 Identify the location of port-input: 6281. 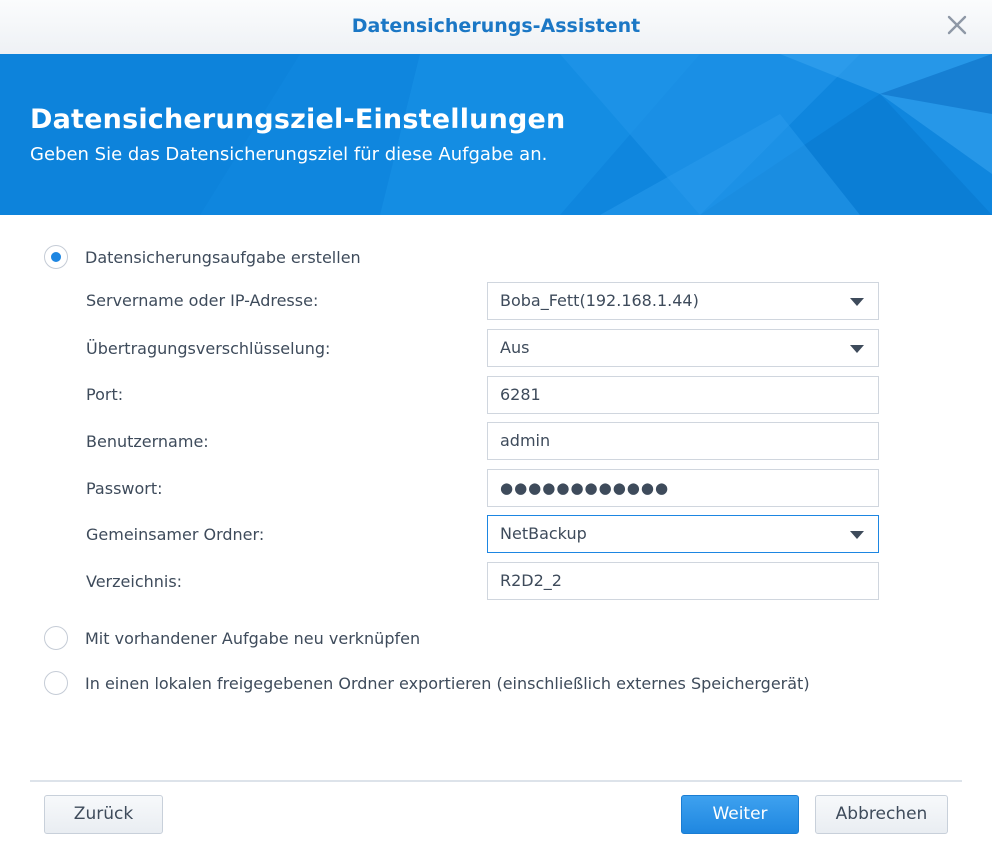
(683, 395).